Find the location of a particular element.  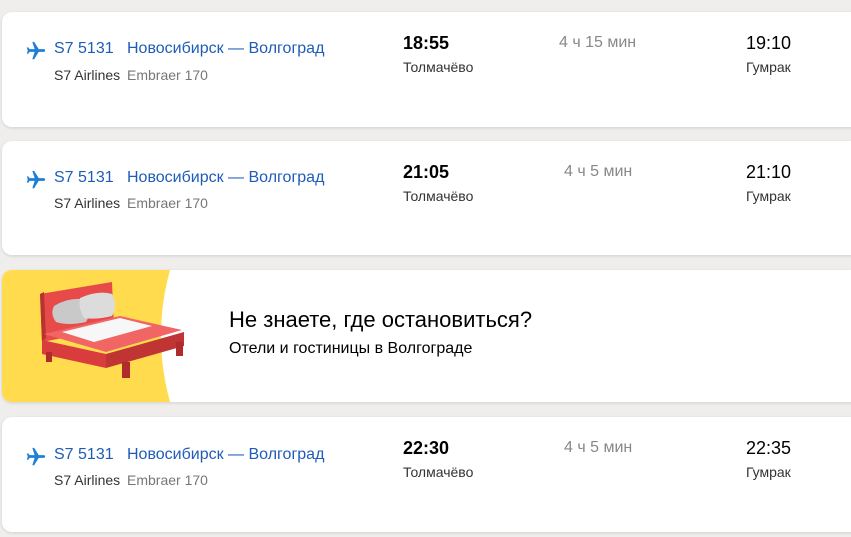

departure-time: 22:30 is located at coordinates (426, 448).